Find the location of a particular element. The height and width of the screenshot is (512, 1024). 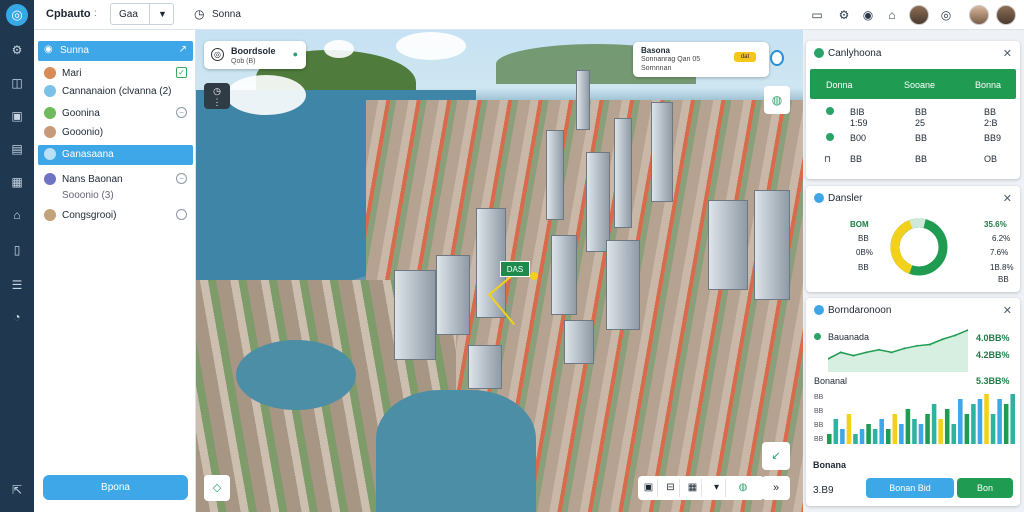

notification-icon: ◉ is located at coordinates (868, 15).